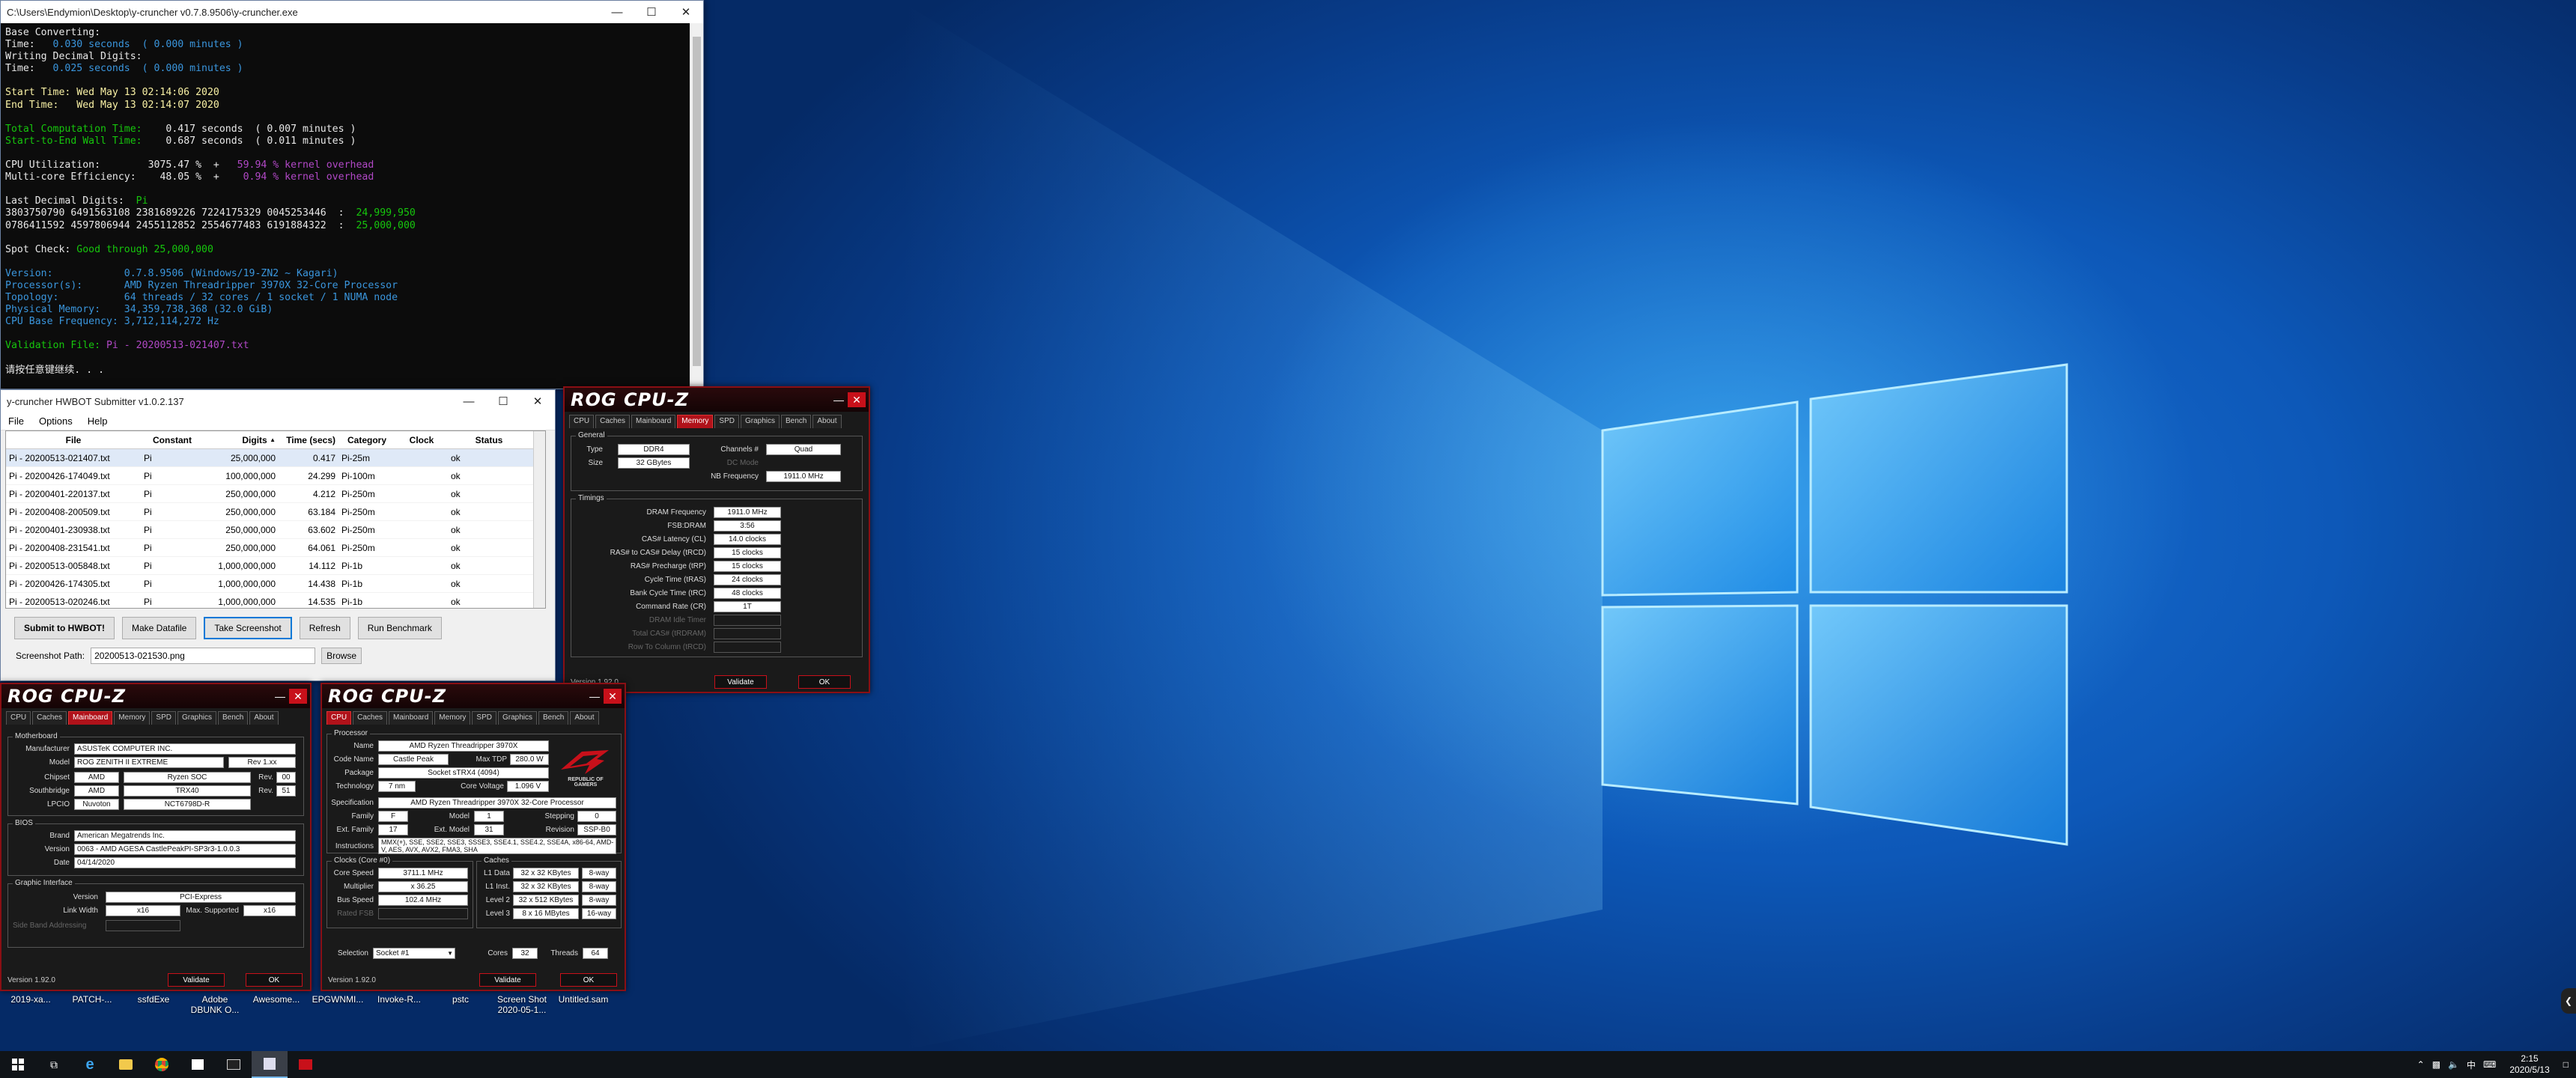 The image size is (2576, 1078). What do you see at coordinates (126, 1064) in the screenshot?
I see `taskbar-file-explorer` at bounding box center [126, 1064].